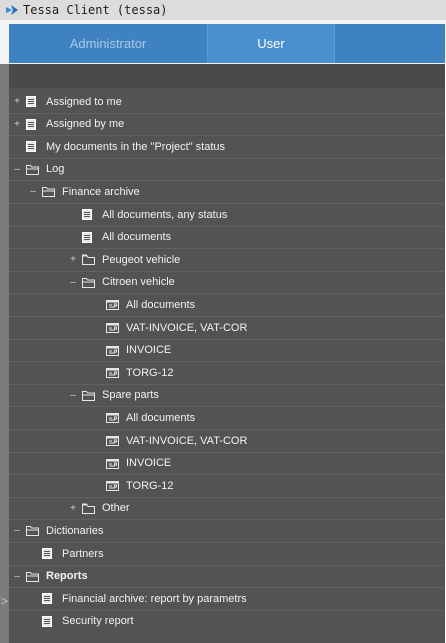  Describe the element at coordinates (95, 10) in the screenshot. I see `window-title: Tessa Client (tessa)` at that location.